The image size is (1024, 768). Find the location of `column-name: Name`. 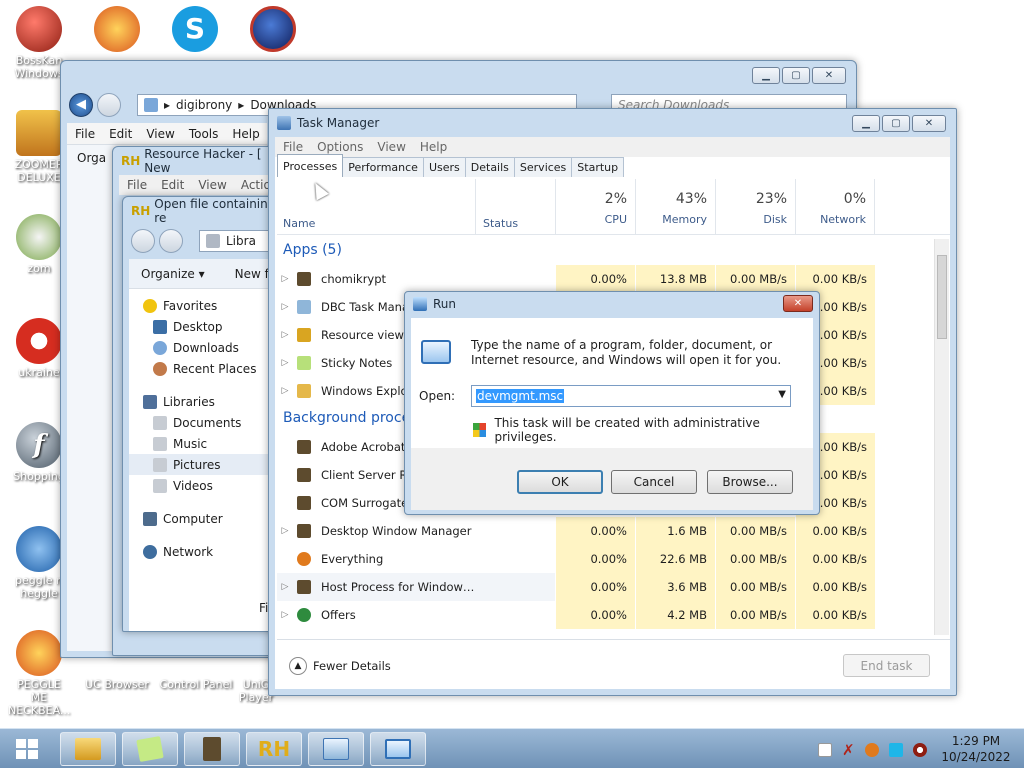

column-name: Name is located at coordinates (299, 223).